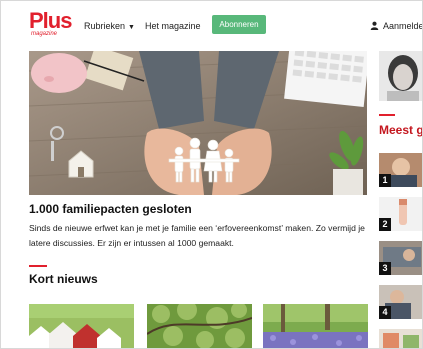  Describe the element at coordinates (239, 24) in the screenshot. I see `subscribe-button: Abonneren` at that location.